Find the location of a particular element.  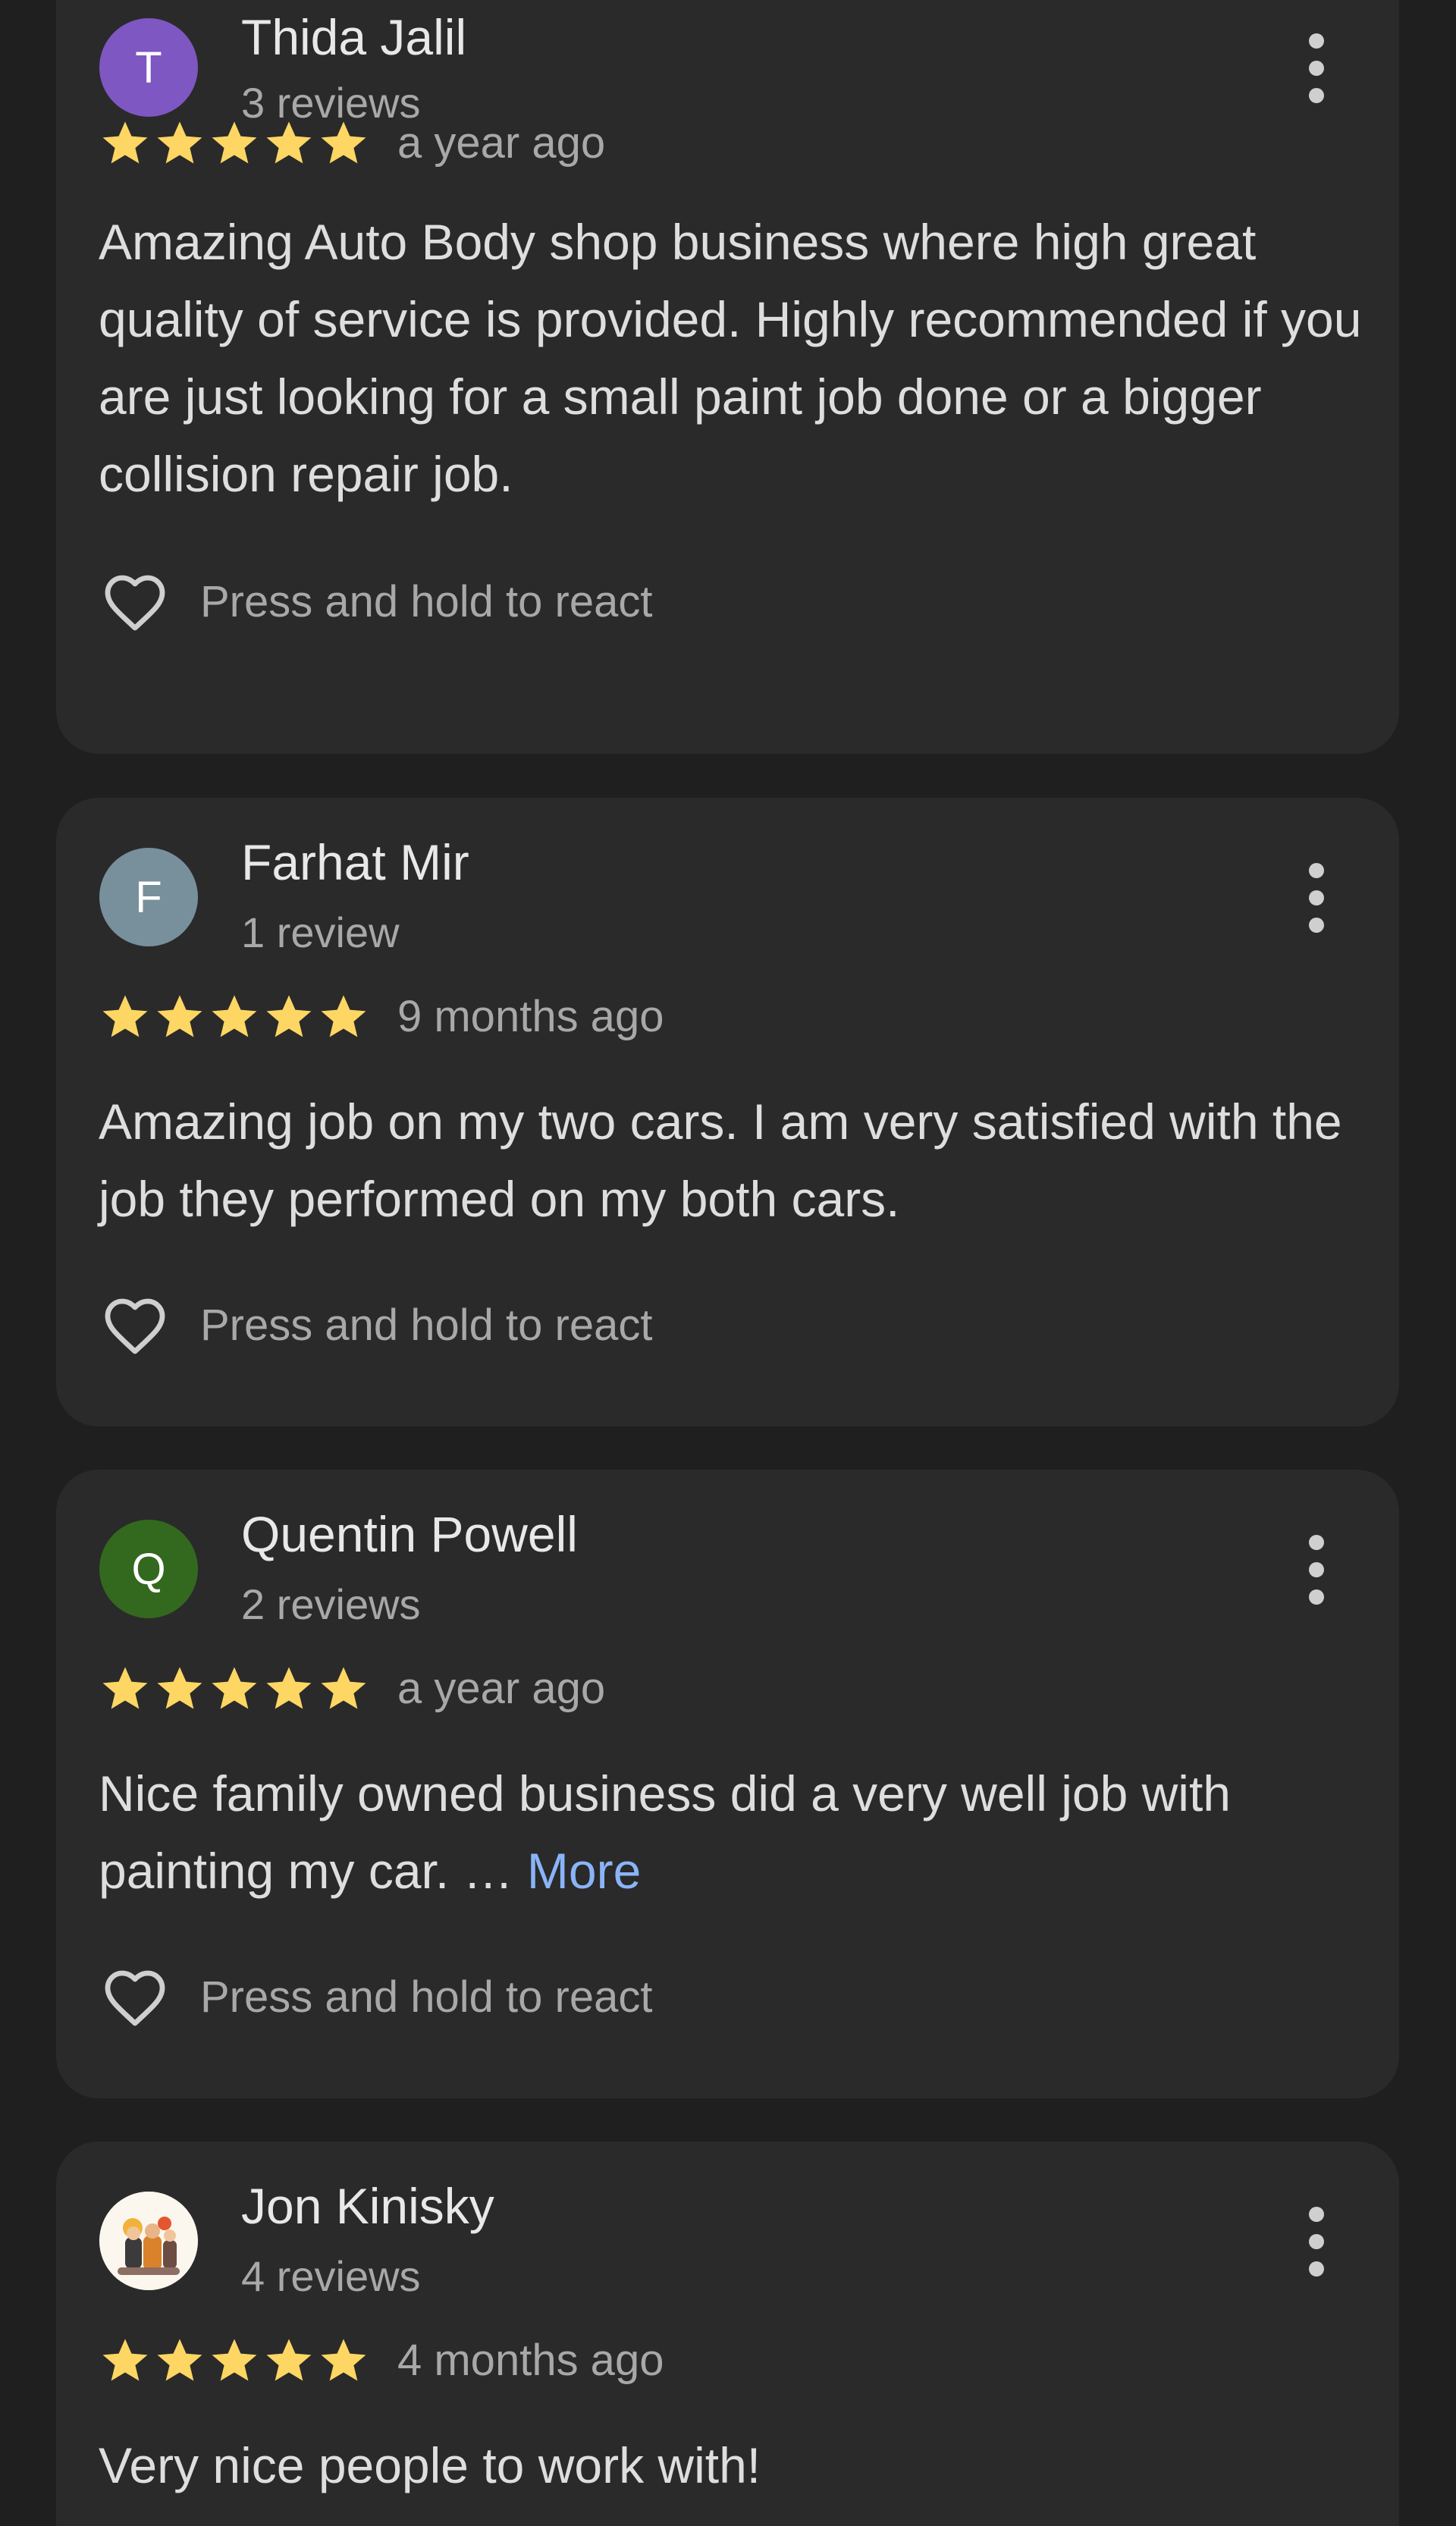

review-count: 4 reviews is located at coordinates (331, 2276).